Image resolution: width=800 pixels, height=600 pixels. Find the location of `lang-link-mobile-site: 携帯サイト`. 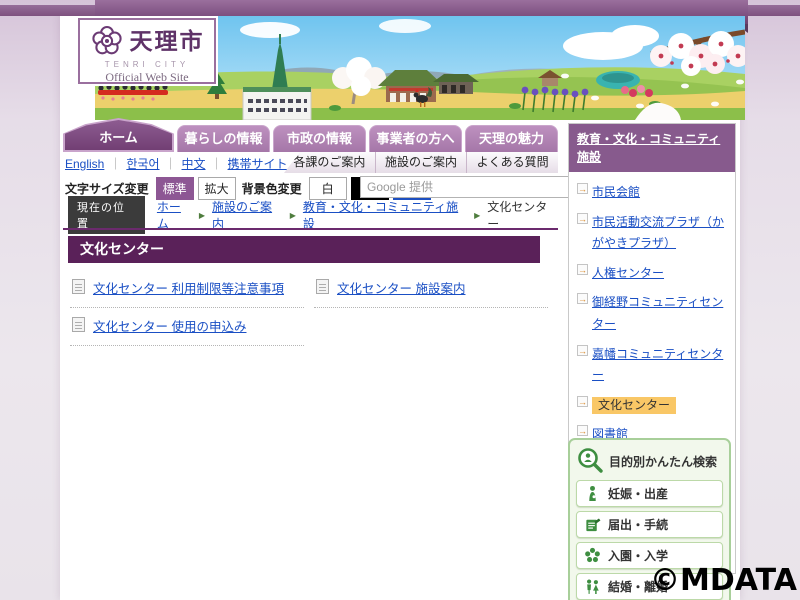

lang-link-mobile-site: 携帯サイト is located at coordinates (258, 164).